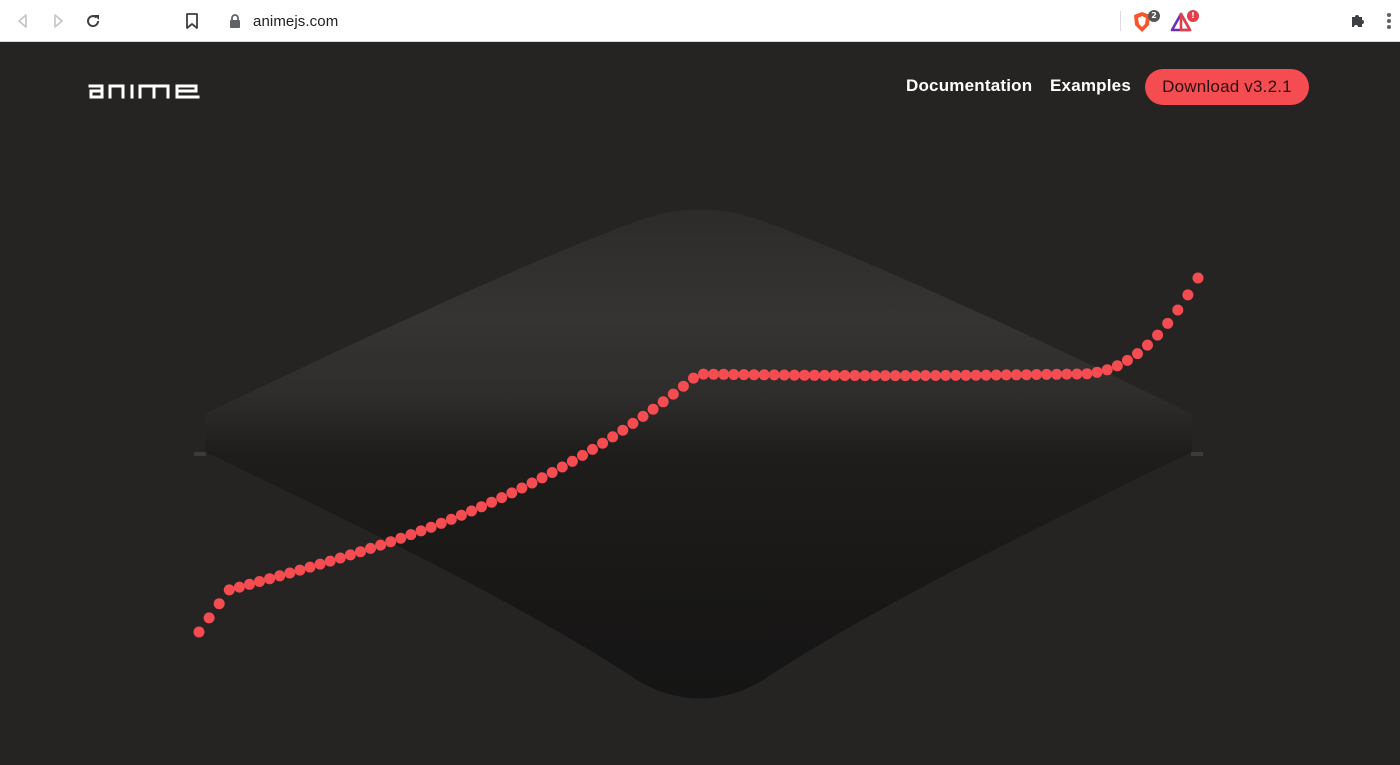 The image size is (1400, 765). What do you see at coordinates (670, 21) in the screenshot?
I see `address-bar: animejs.com` at bounding box center [670, 21].